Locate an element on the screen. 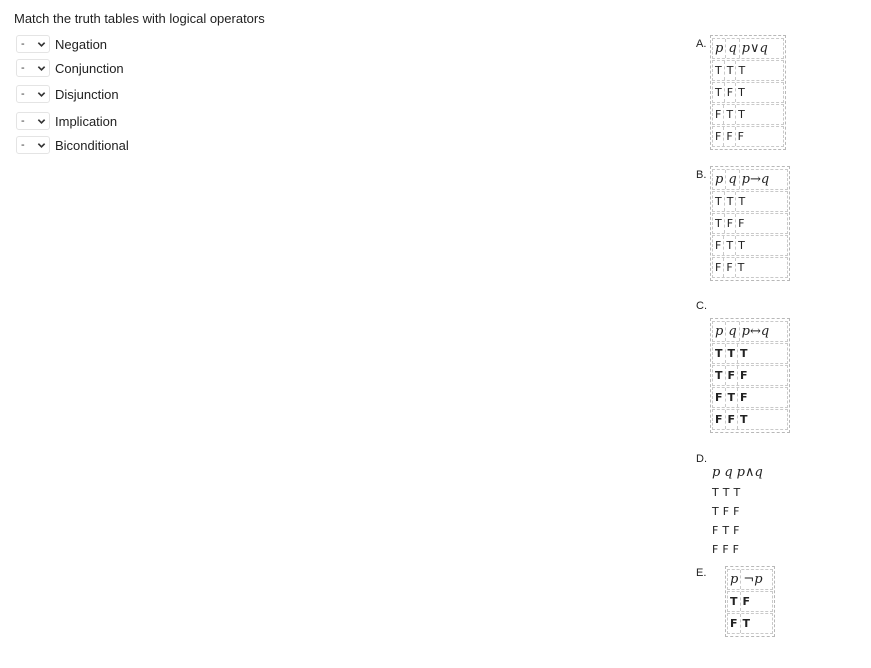 Image resolution: width=871 pixels, height=668 pixels. table-header-row: p q p→q is located at coordinates (750, 179).